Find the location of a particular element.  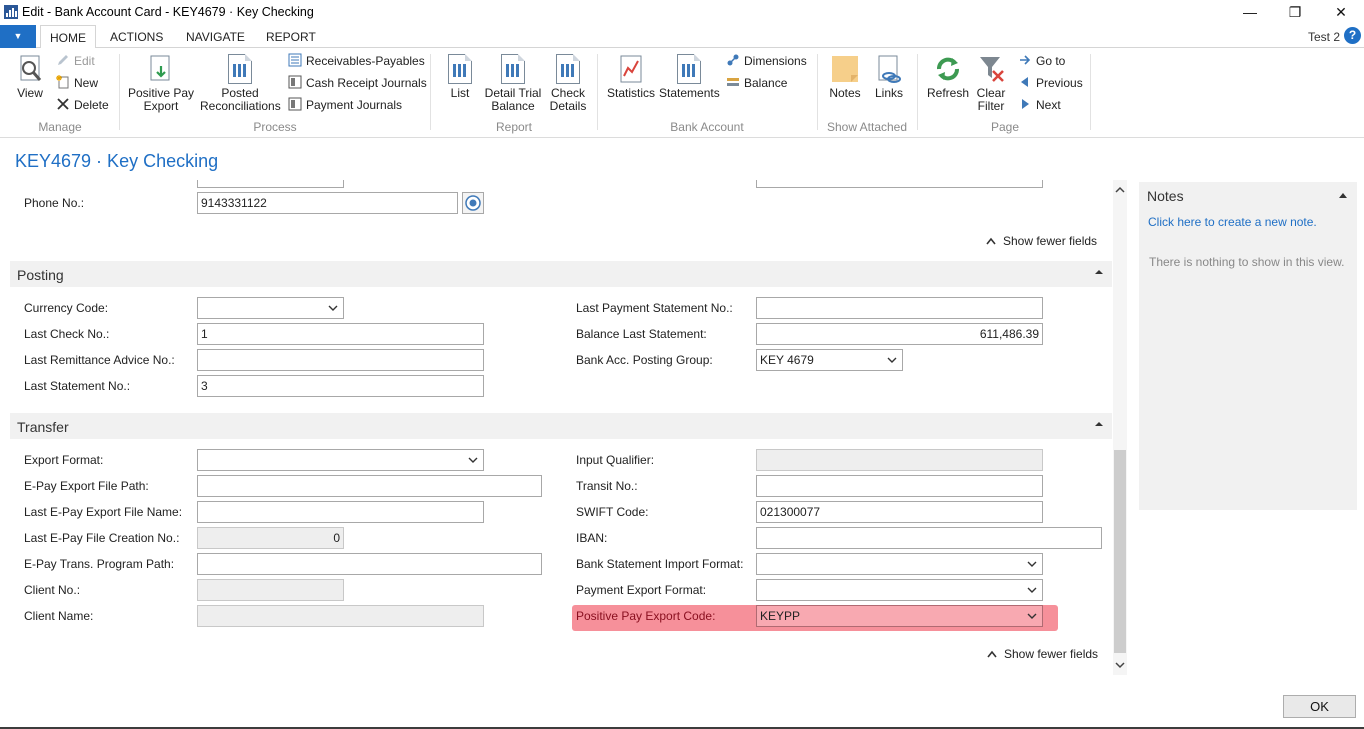

posting-section-header: Posting is located at coordinates (561, 274).